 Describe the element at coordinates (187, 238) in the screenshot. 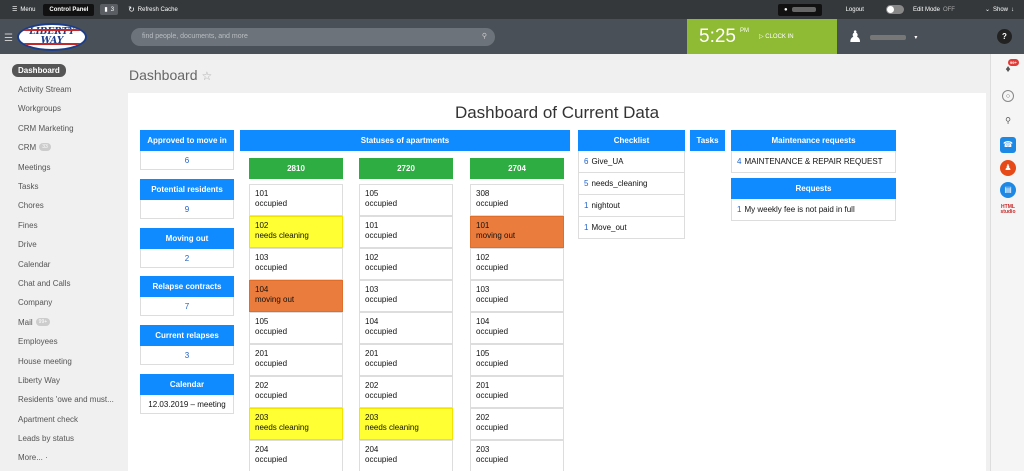

I see `moving-out-button: Moving out` at that location.